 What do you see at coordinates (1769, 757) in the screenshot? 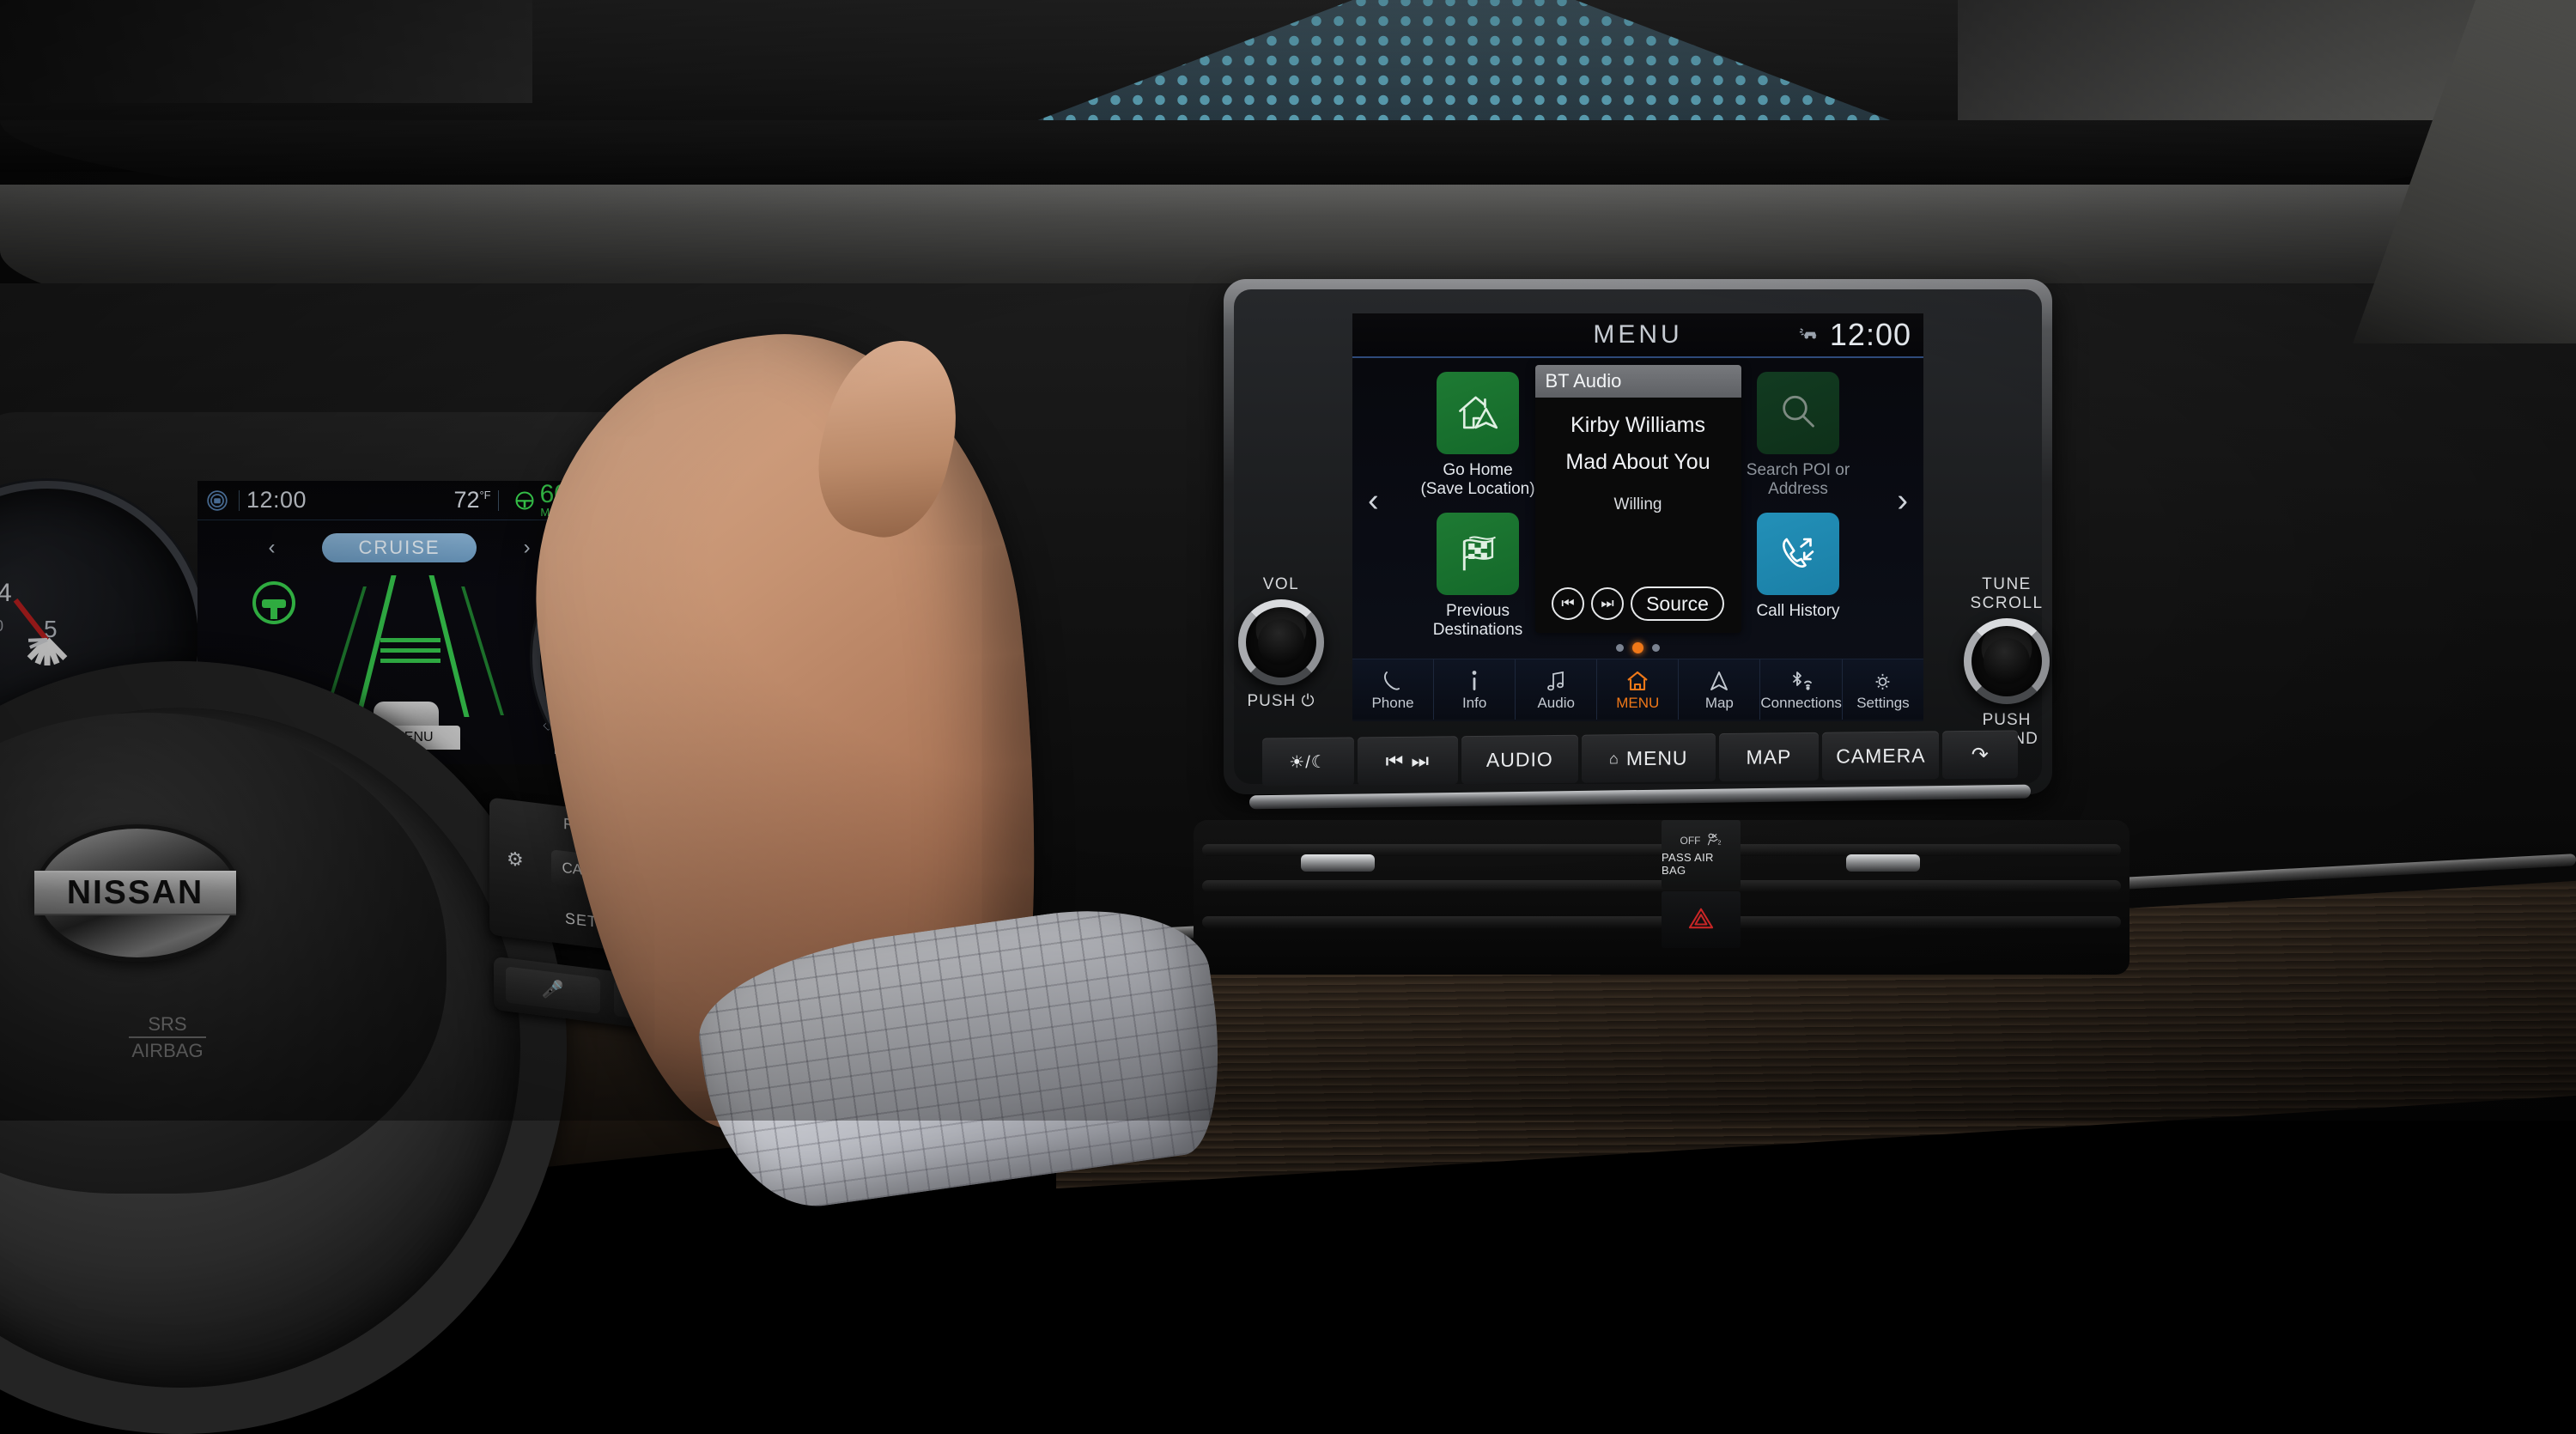
I see `map-button: MAP` at bounding box center [1769, 757].